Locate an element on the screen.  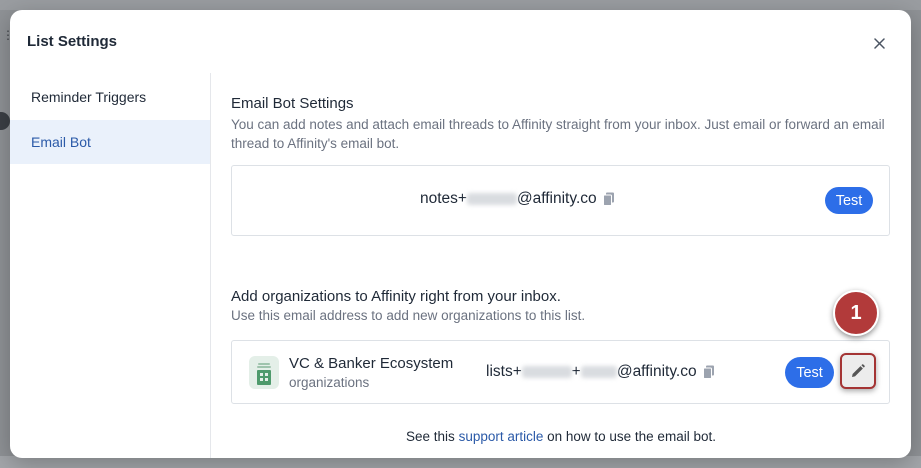
close-icon is located at coordinates (879, 43).